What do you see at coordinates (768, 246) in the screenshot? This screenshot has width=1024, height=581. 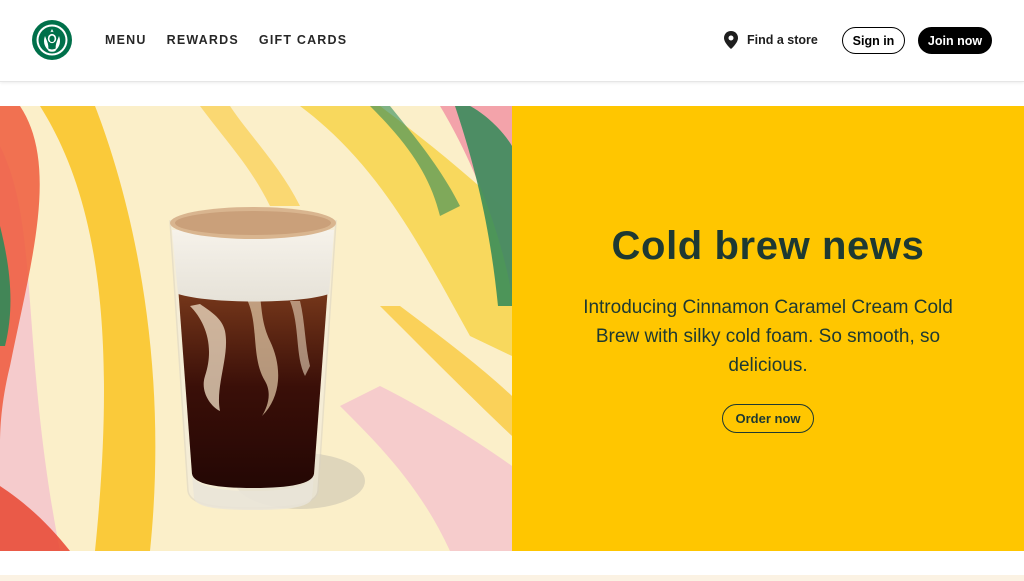 I see `hero-title: Cold brew news` at bounding box center [768, 246].